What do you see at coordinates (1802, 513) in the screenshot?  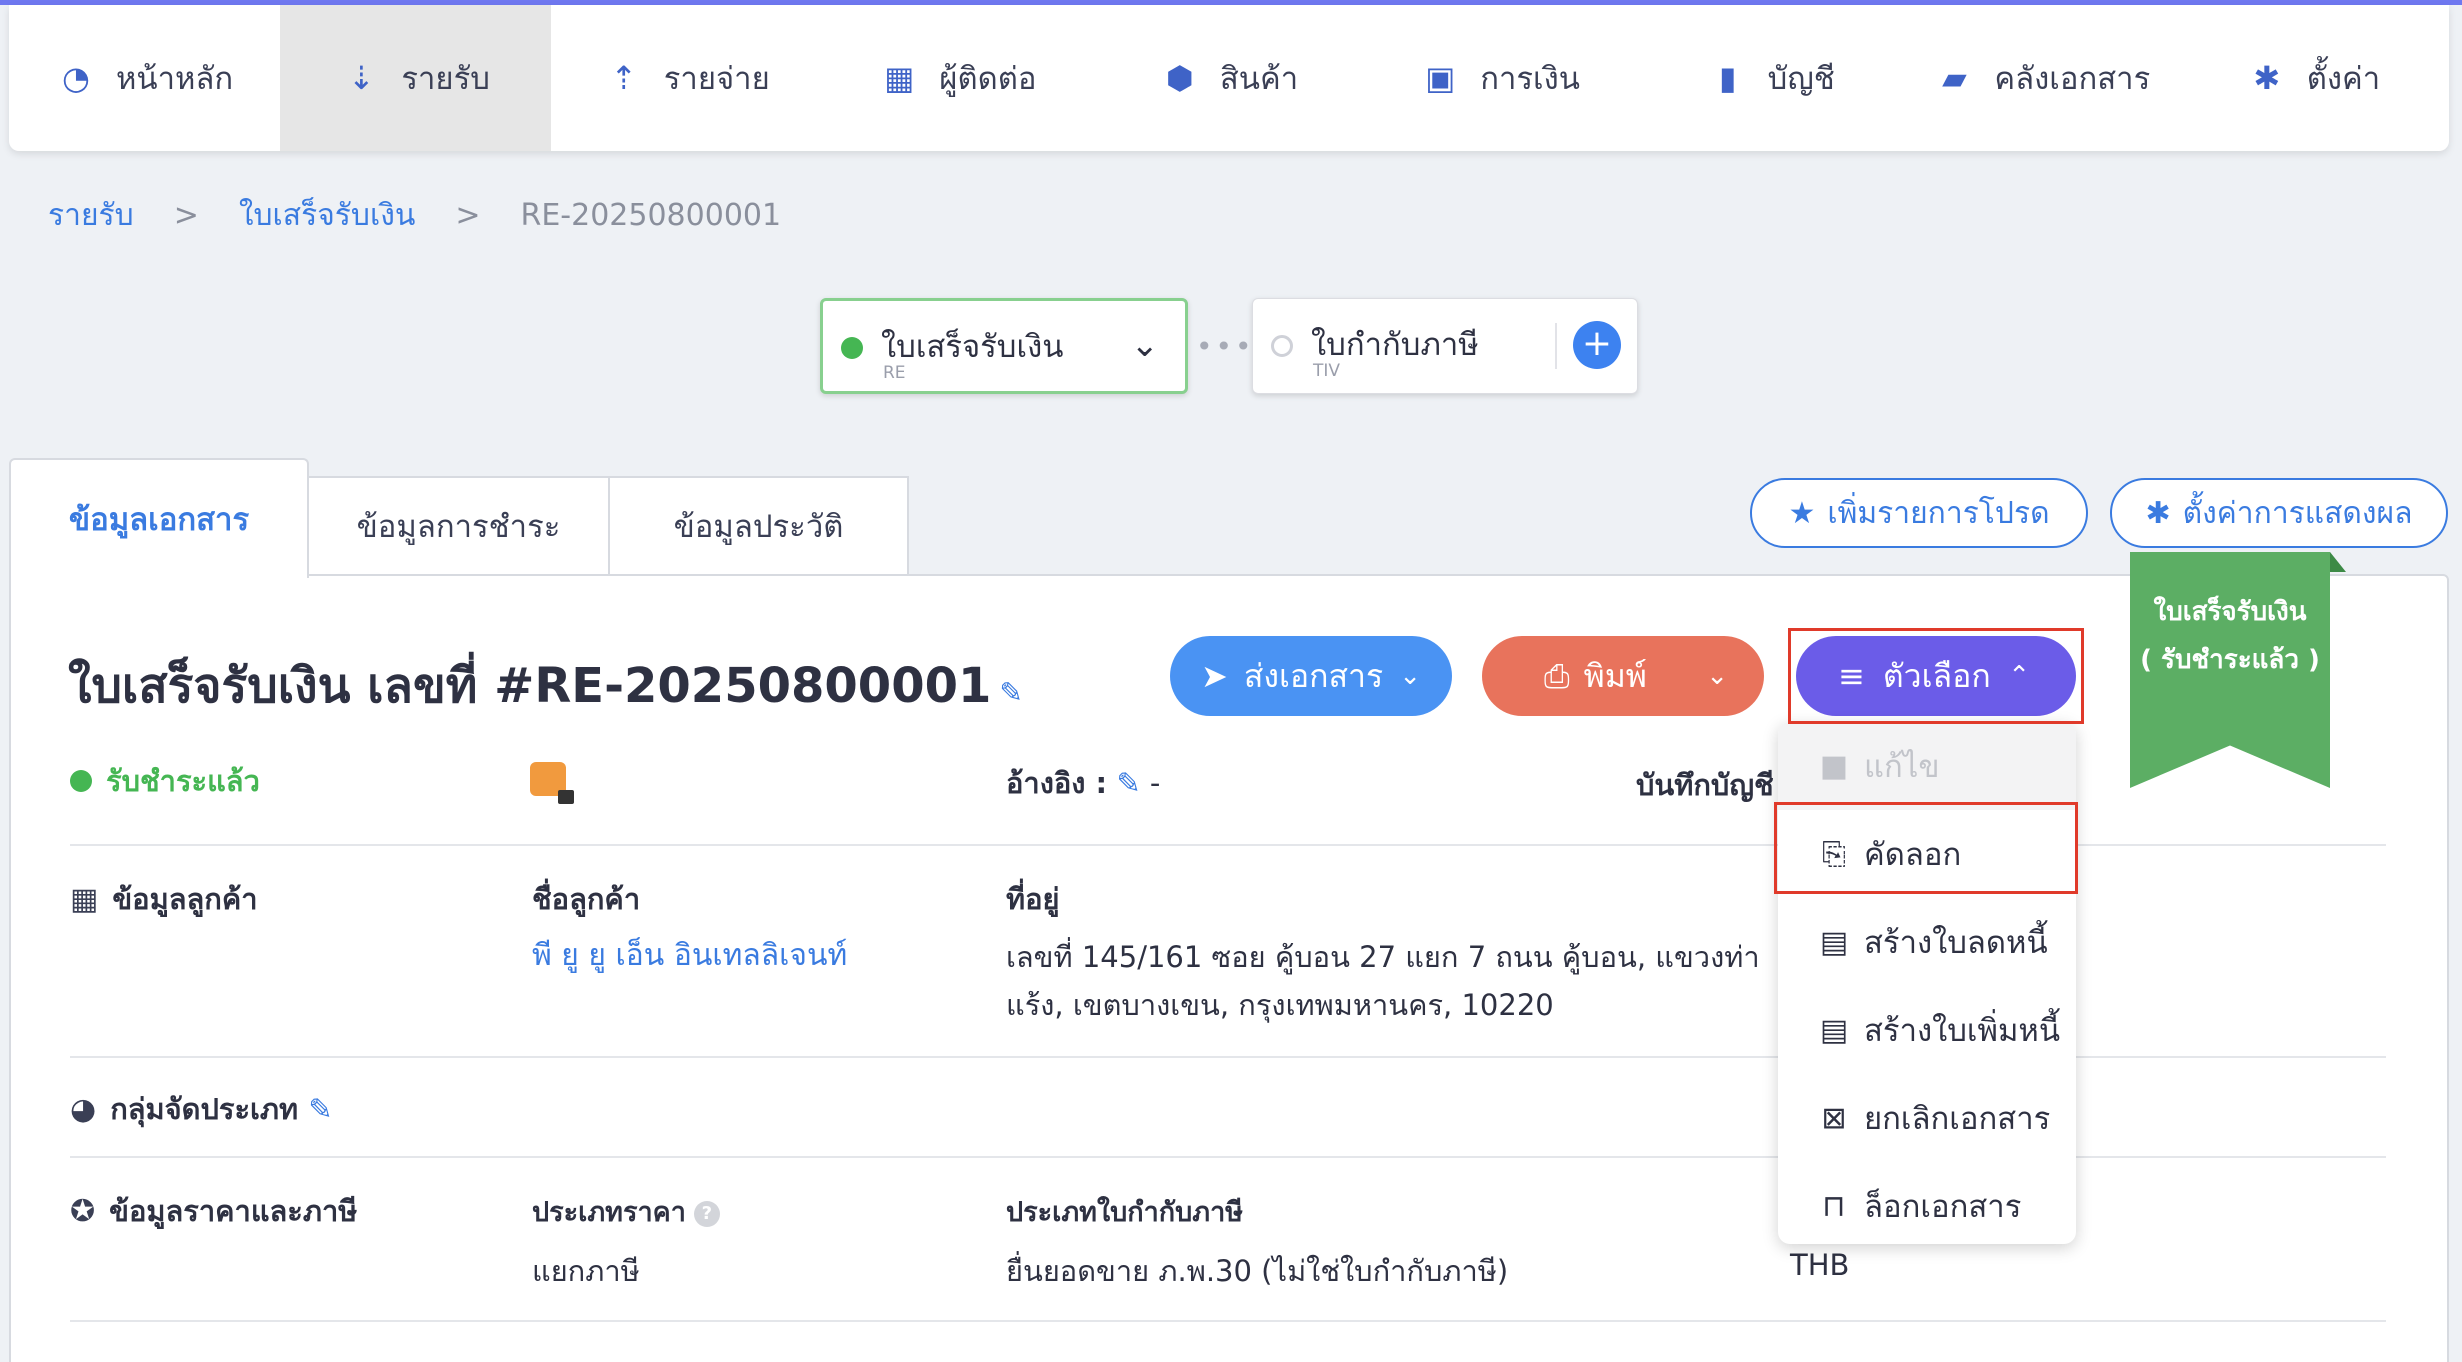 I see `star-icon: ★` at bounding box center [1802, 513].